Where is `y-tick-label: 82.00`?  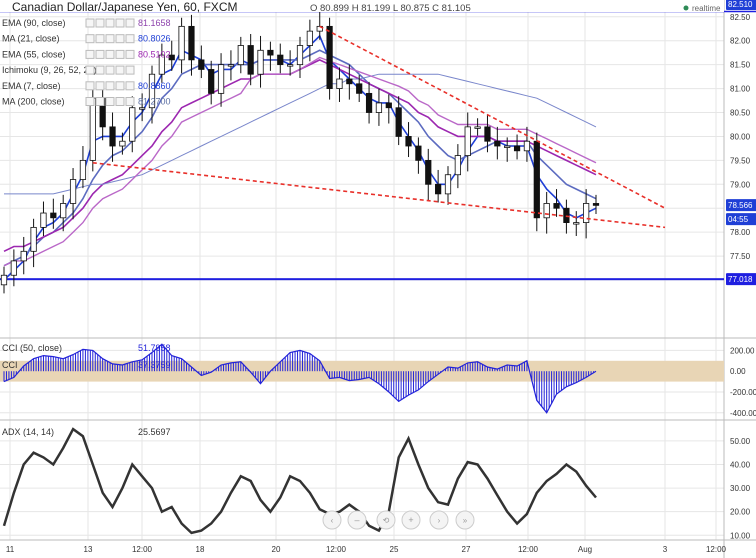
y-tick-label: 82.00 is located at coordinates (740, 41).